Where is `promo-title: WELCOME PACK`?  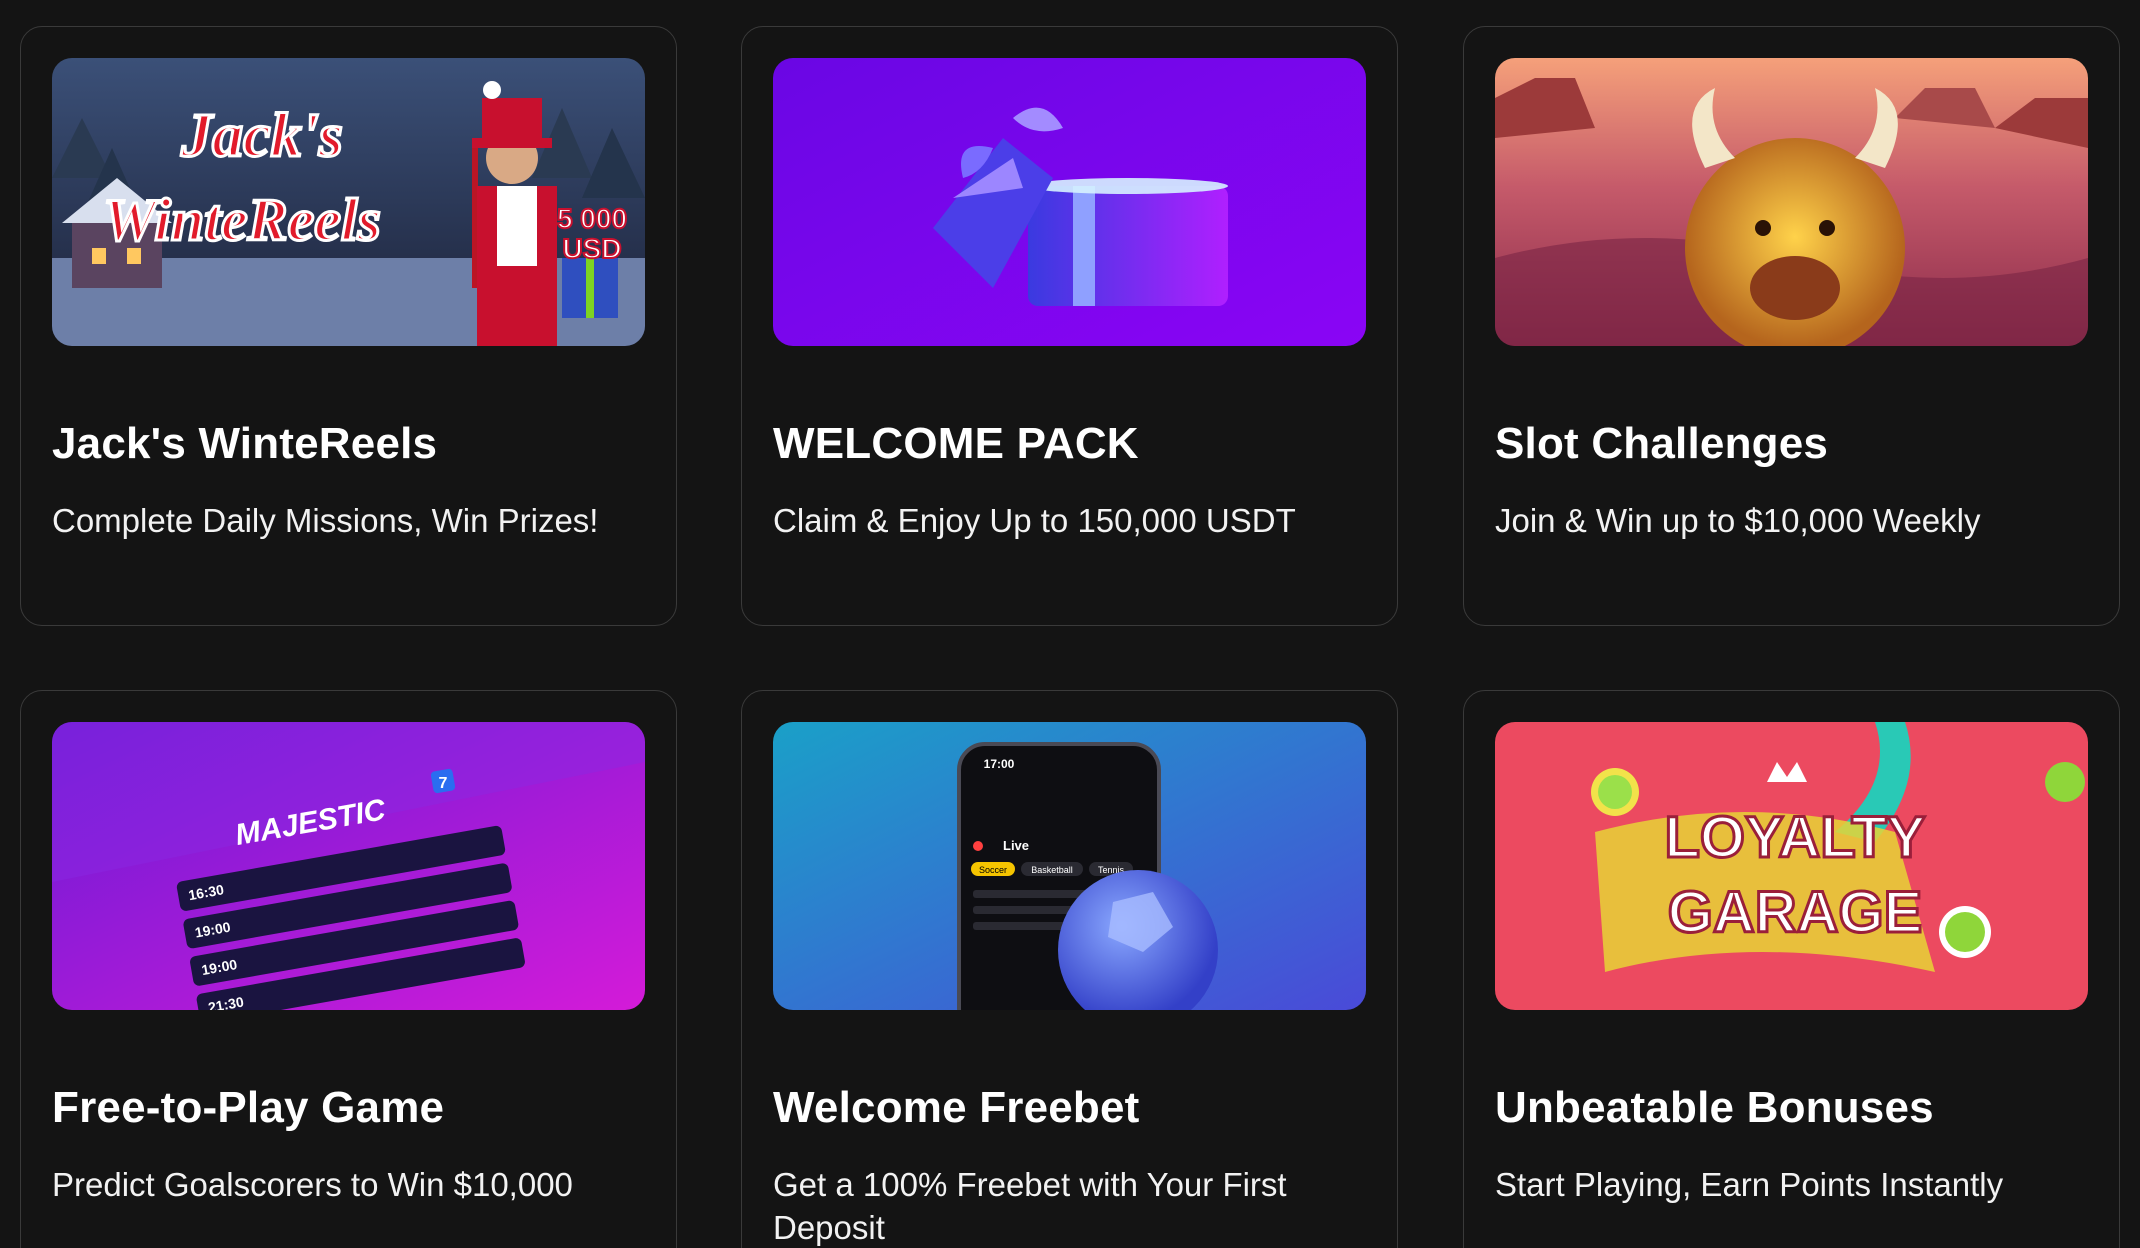 promo-title: WELCOME PACK is located at coordinates (956, 444).